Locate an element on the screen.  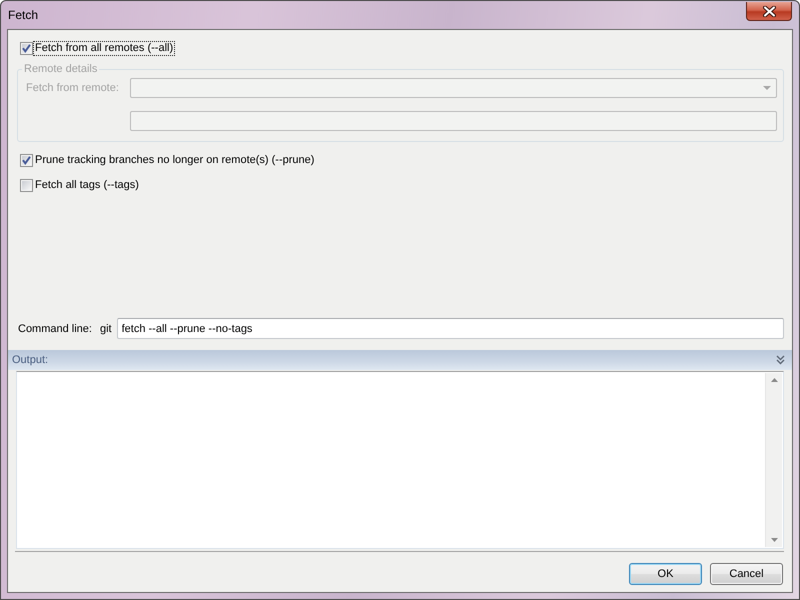
checkbox-label: Fetch all tags (--tags) is located at coordinates (87, 185).